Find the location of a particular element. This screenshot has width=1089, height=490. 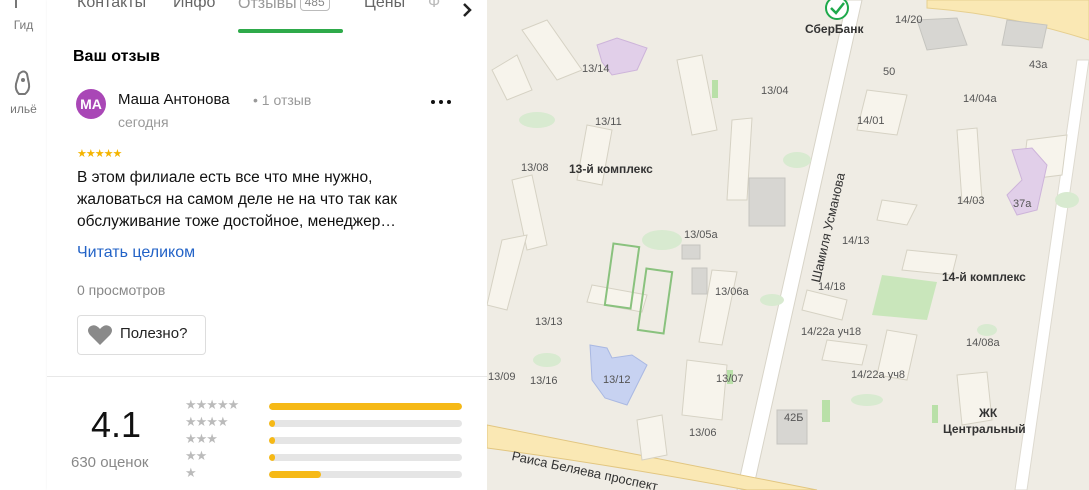

helpful-button: Полезно? is located at coordinates (141, 335).